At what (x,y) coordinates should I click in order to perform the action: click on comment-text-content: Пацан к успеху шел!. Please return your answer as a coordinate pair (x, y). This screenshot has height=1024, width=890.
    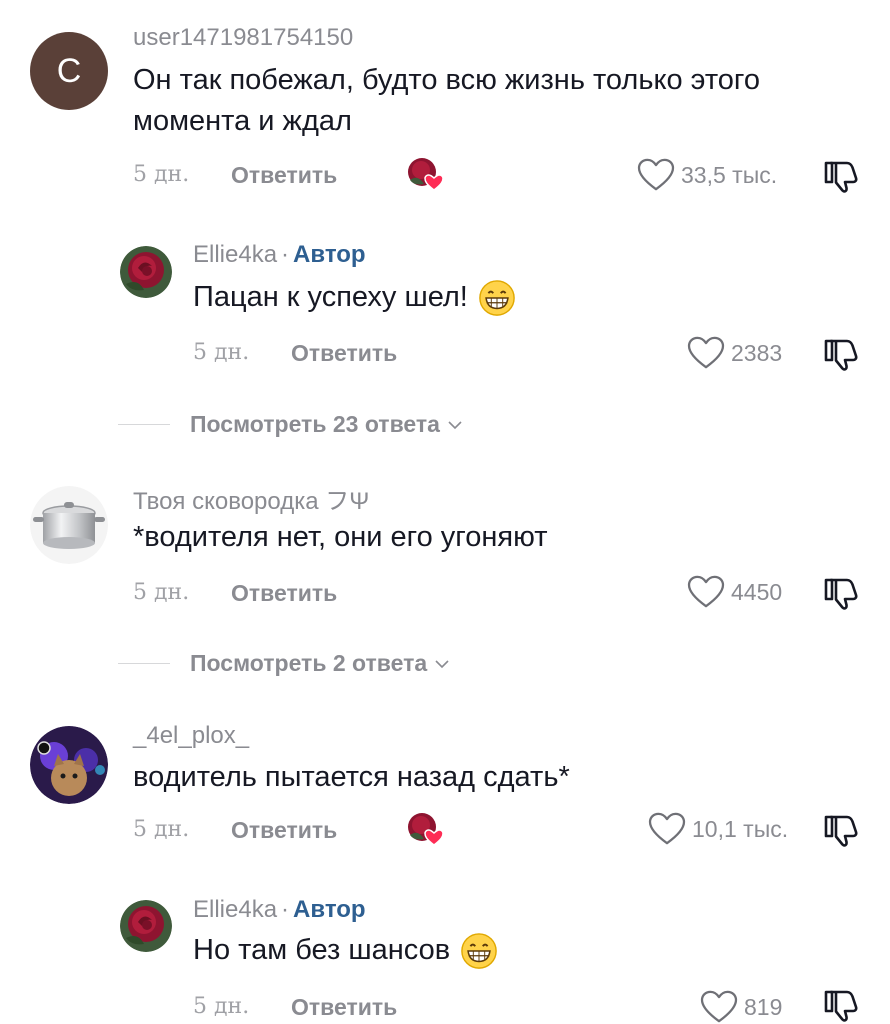
    Looking at the image, I should click on (330, 297).